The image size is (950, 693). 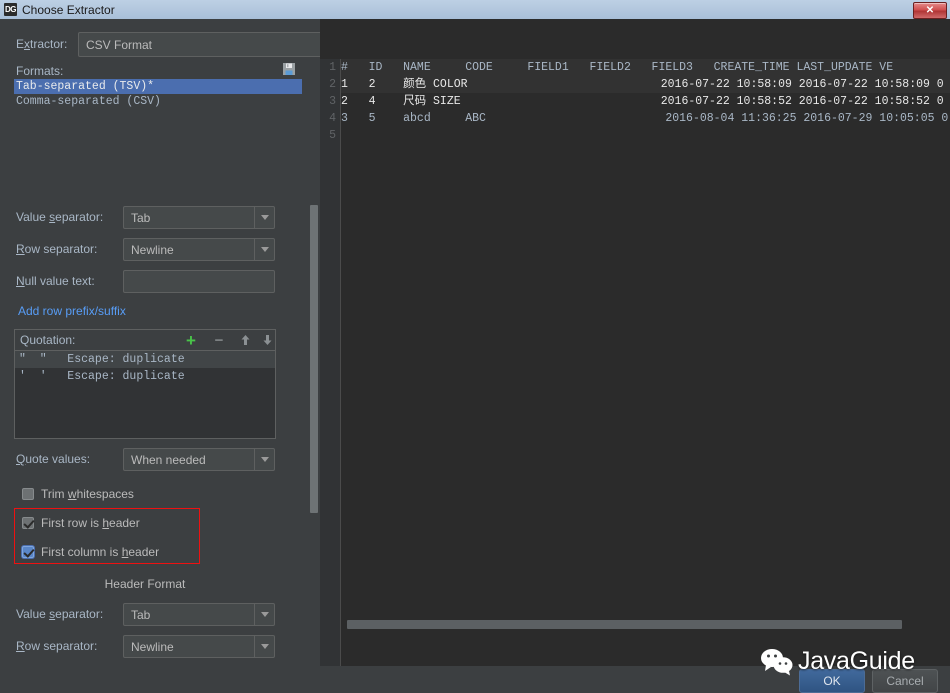 I want to click on value-separator-value: Tab, so click(x=141, y=217).